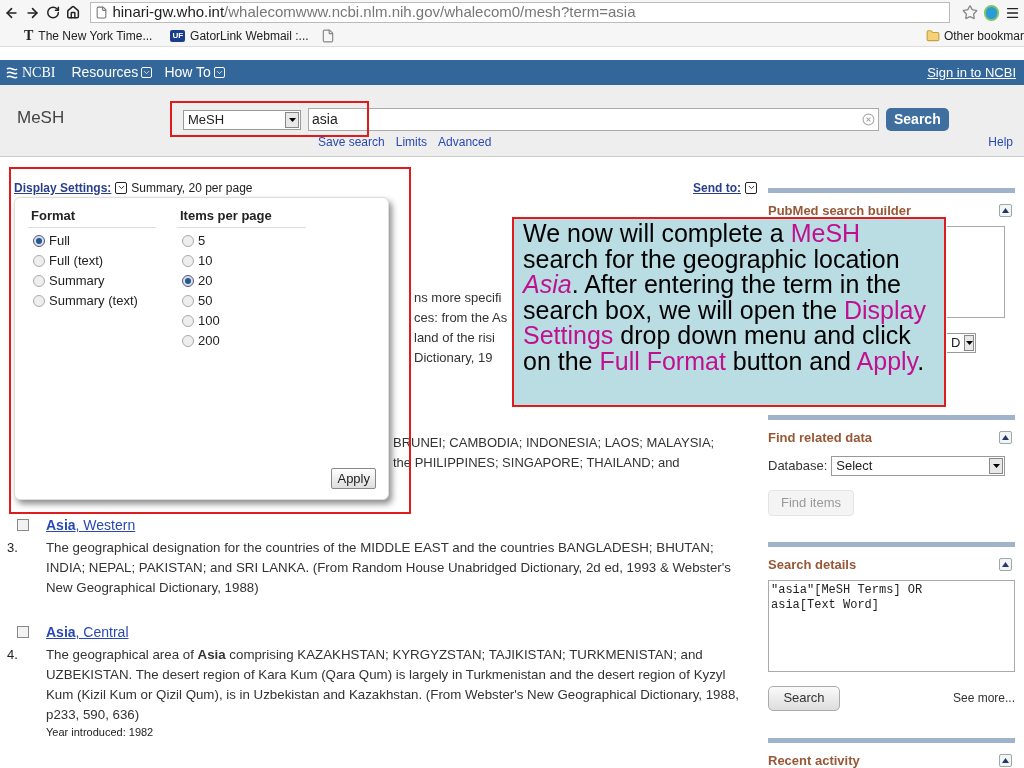 The width and height of the screenshot is (1024, 768). Describe the element at coordinates (59, 240) in the screenshot. I see `format-option-label: Full` at that location.